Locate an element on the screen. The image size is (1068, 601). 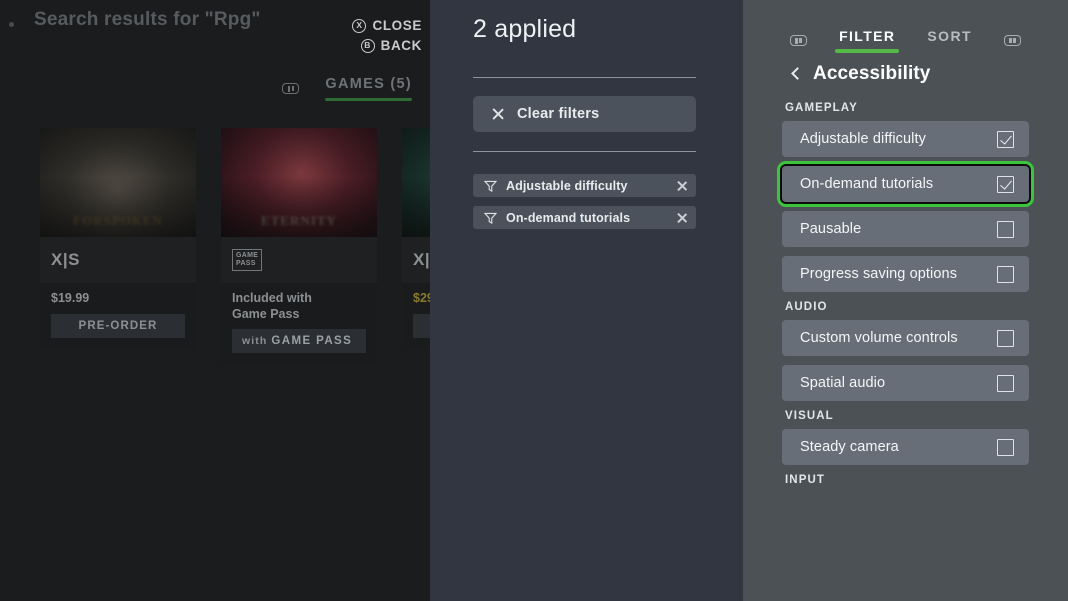
game-pass-cta: with GAME PASS is located at coordinates (299, 341).